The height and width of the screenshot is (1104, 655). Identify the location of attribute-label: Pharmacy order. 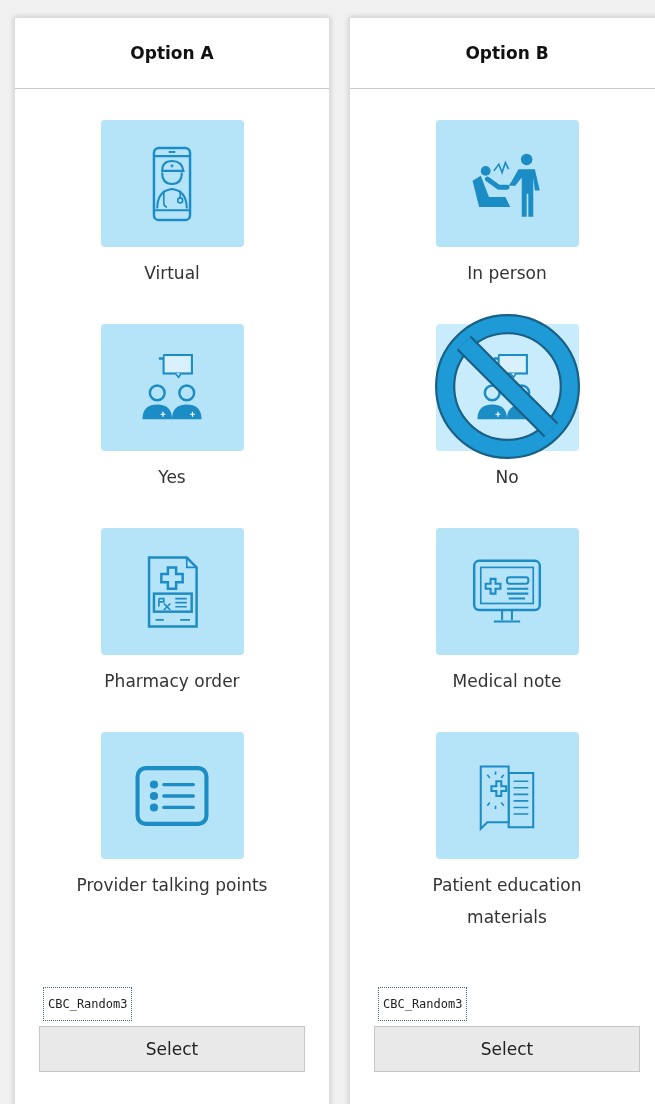
(172, 681).